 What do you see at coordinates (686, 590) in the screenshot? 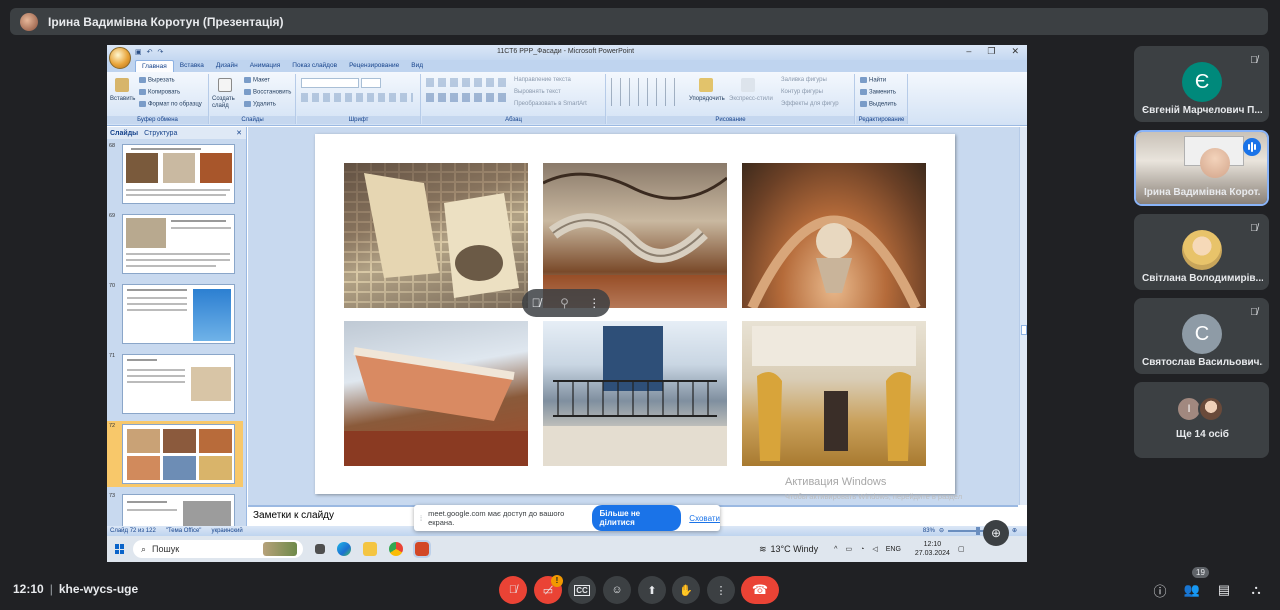
I see `raise-hand-button: ✋` at bounding box center [686, 590].